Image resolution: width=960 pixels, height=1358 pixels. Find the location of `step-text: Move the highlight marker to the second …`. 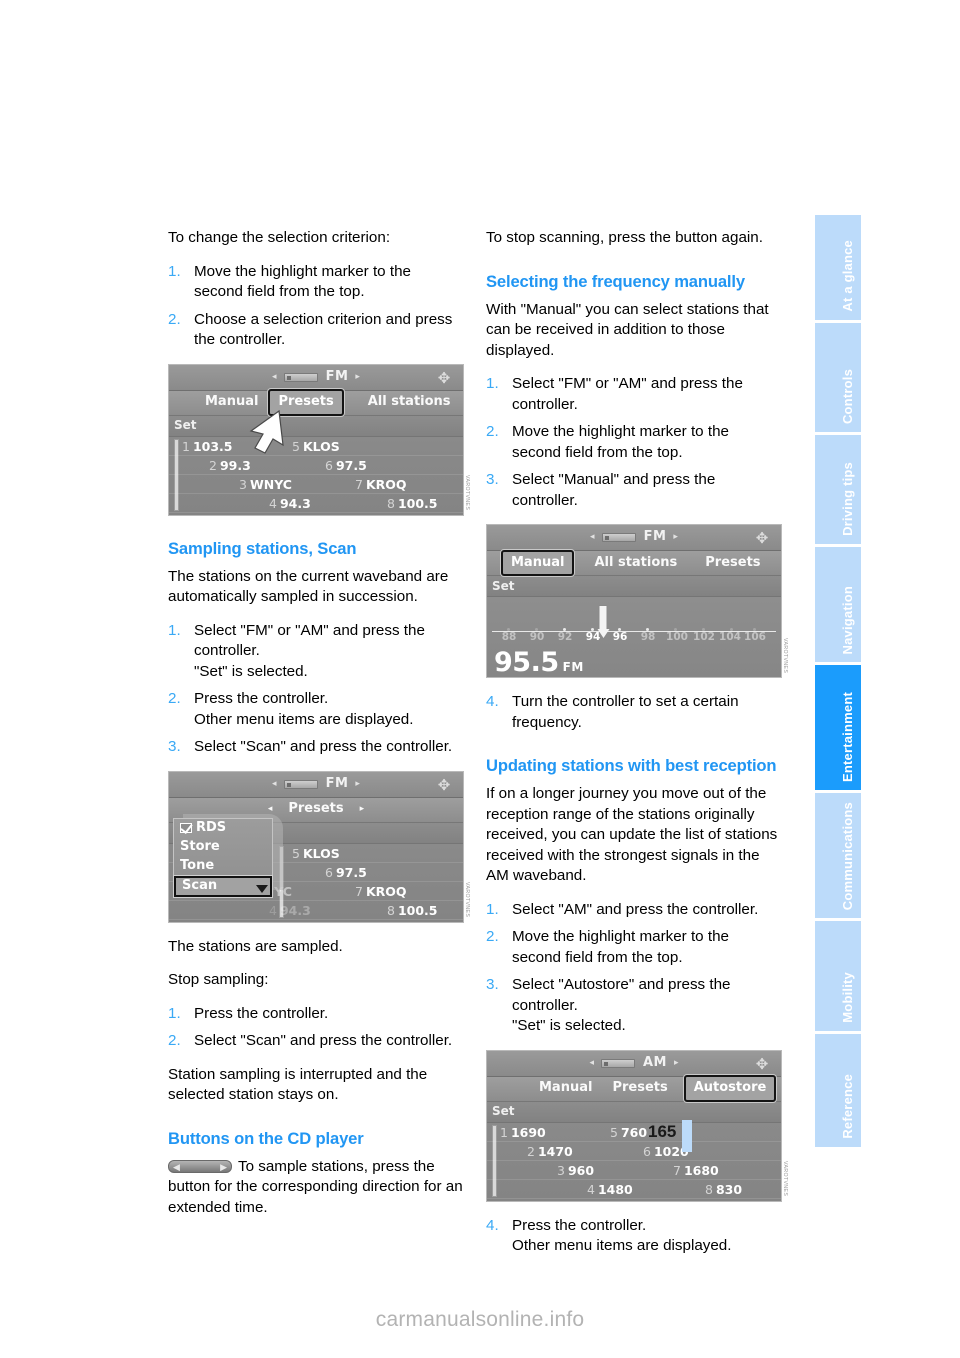

step-text: Move the highlight marker to the second … is located at coordinates (620, 442).